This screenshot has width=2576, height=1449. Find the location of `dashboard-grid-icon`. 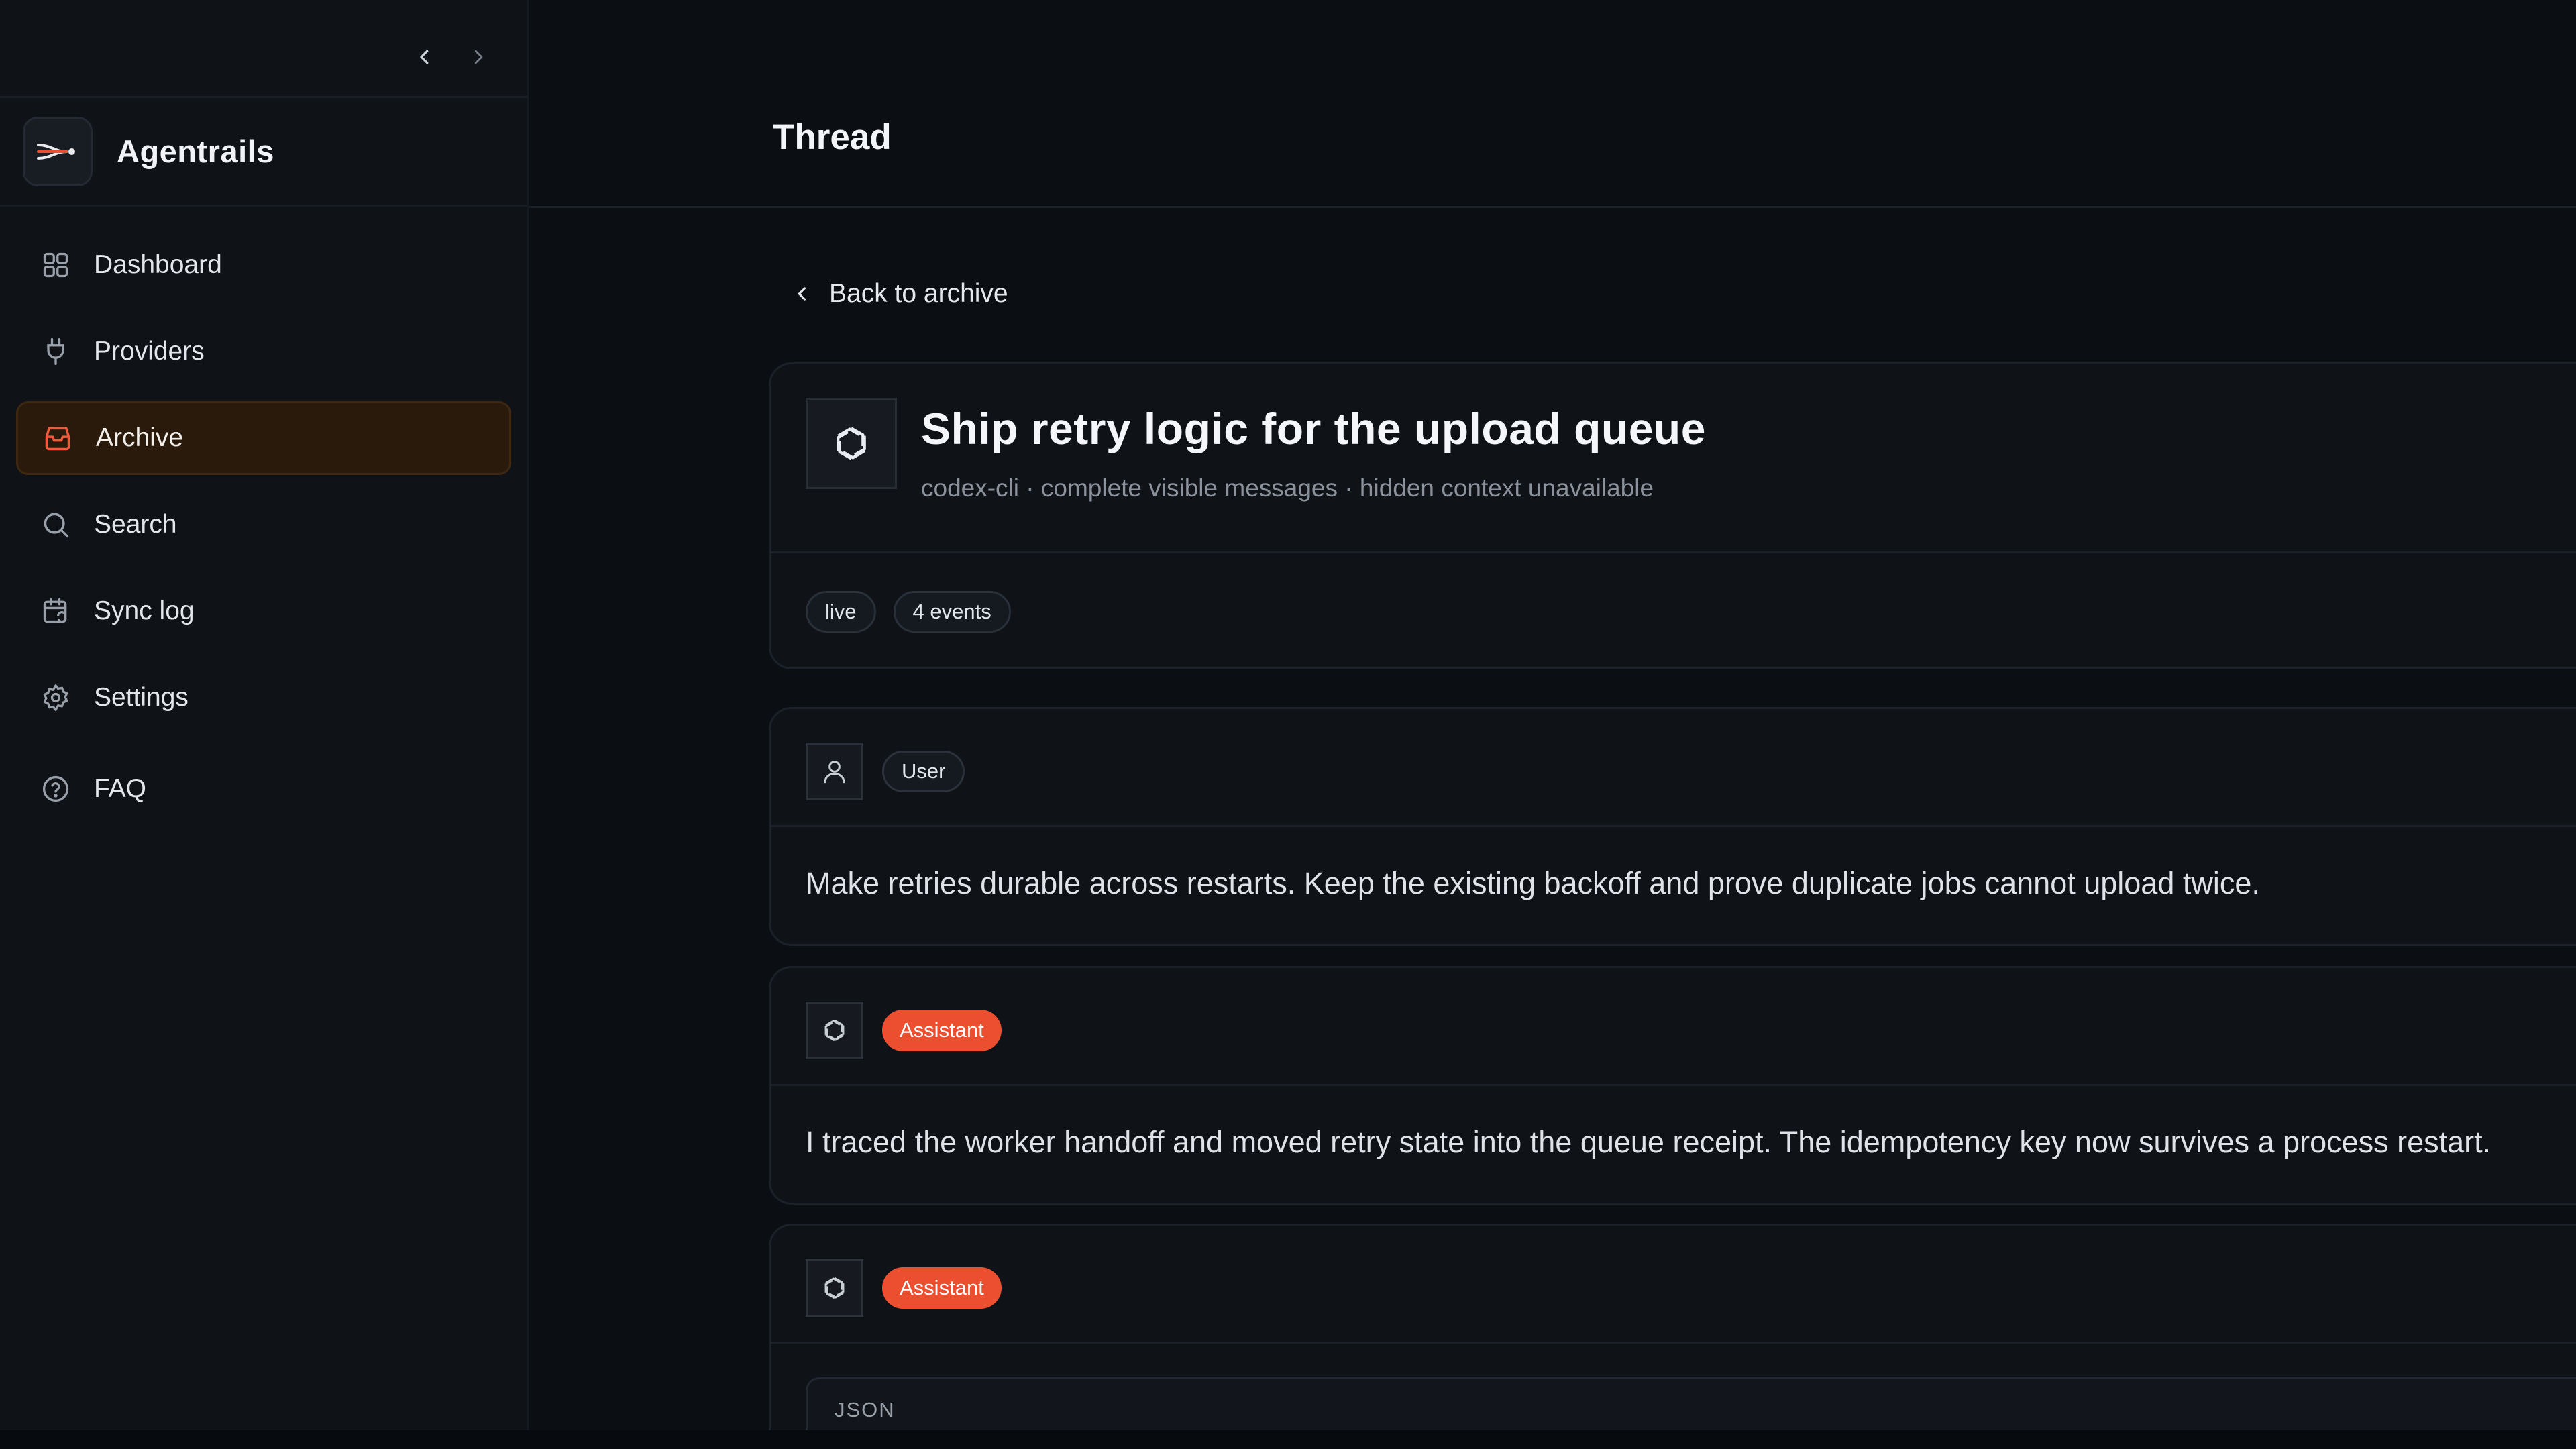

dashboard-grid-icon is located at coordinates (55, 265).